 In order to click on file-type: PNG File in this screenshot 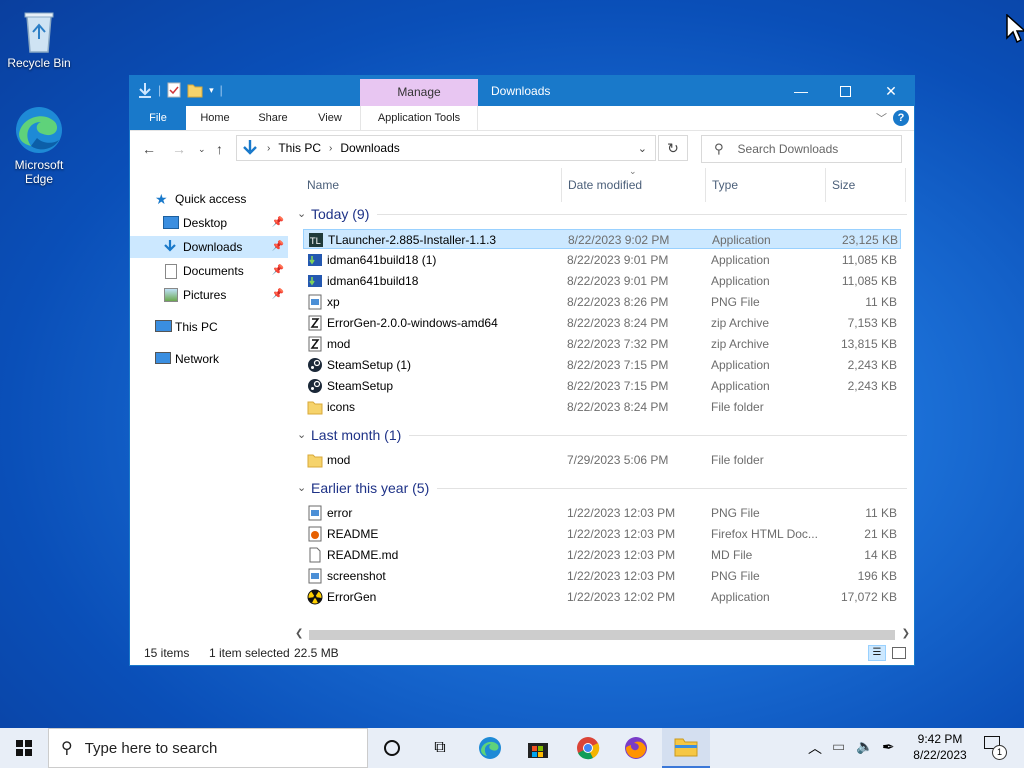, I will do `click(735, 302)`.